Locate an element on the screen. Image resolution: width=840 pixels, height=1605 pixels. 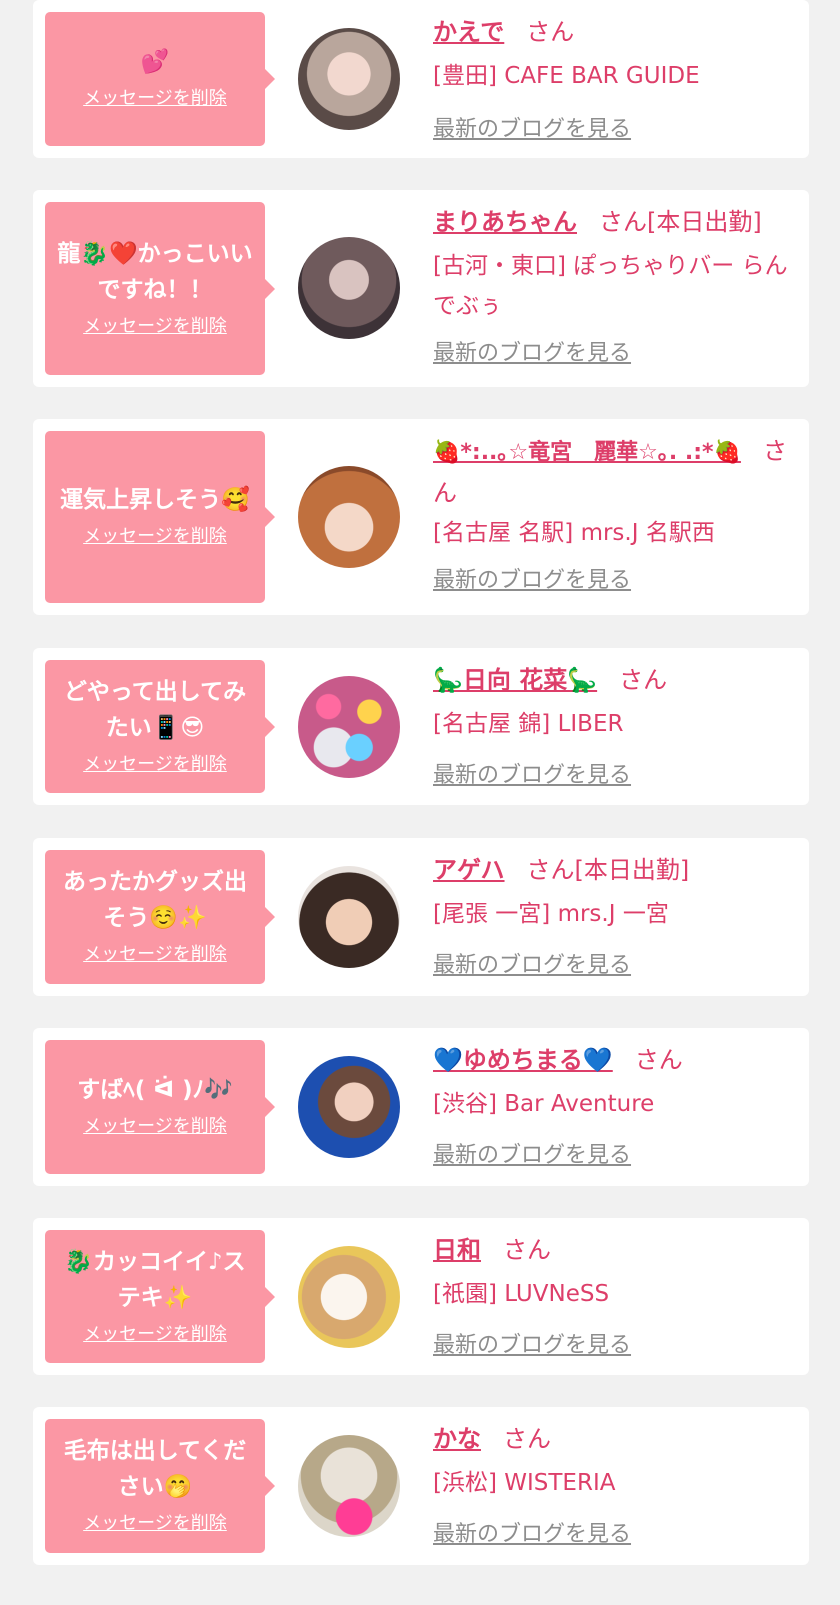
cast-info: かな さん [浜松] WISTERIA 最新のブログを見る is located at coordinates (611, 1485).